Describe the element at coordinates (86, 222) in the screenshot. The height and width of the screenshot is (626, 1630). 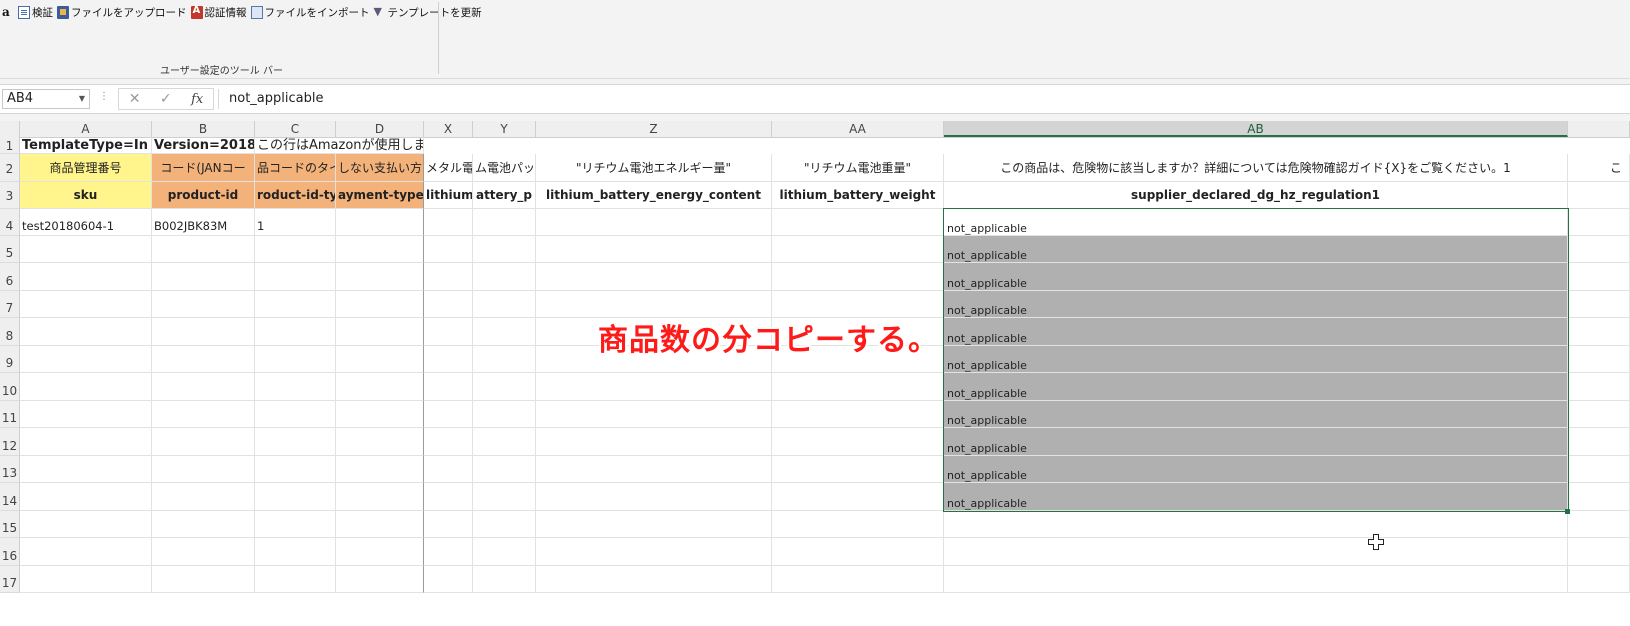
I see `cell-a4: test20180604-1` at that location.